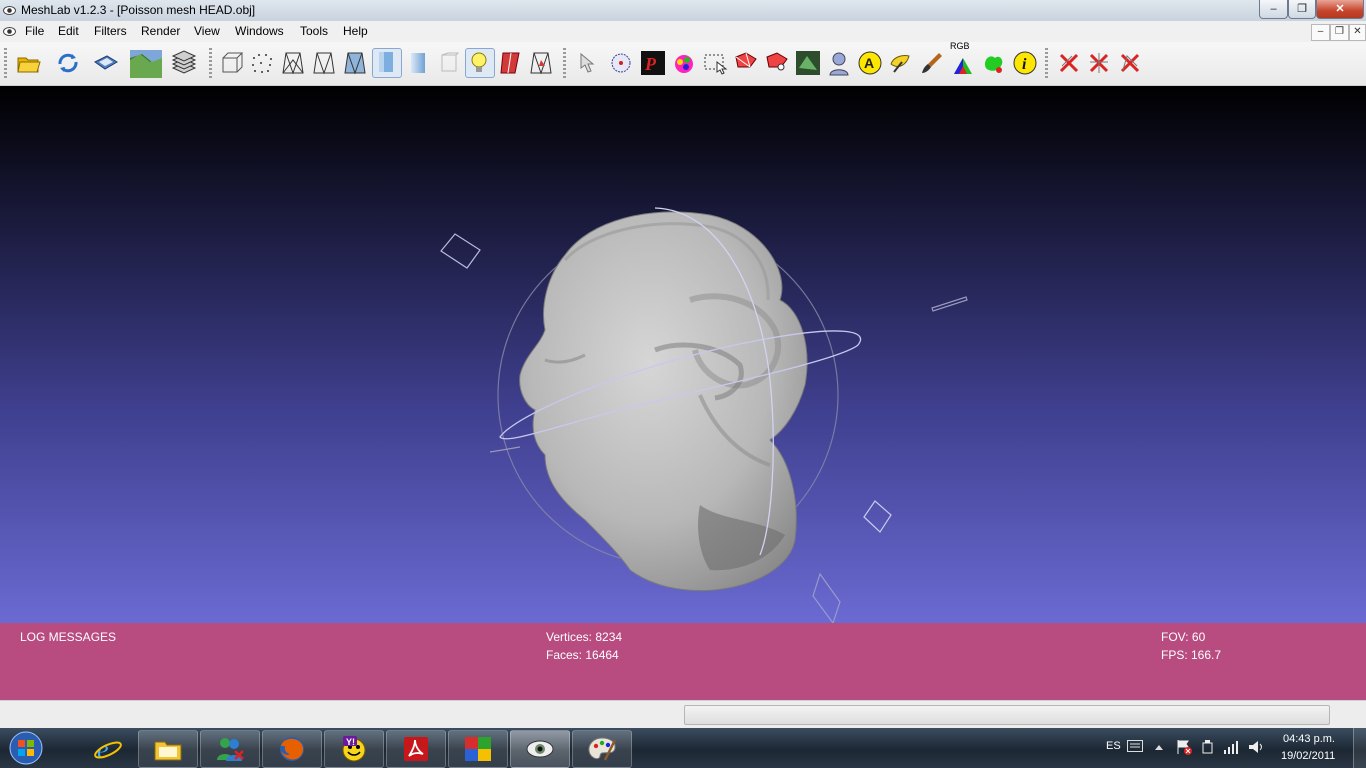  I want to click on taskbar-media-center, so click(478, 749).